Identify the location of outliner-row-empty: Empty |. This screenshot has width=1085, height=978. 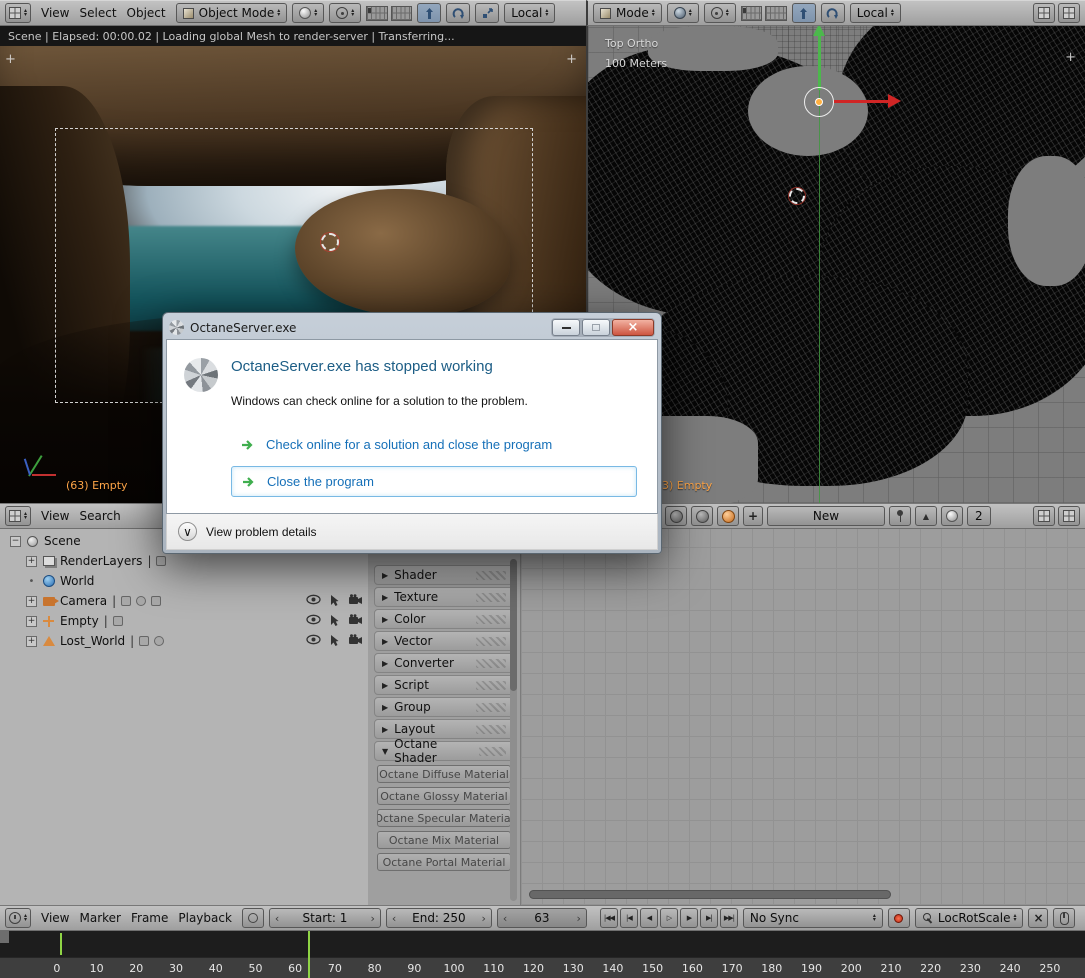
(184, 621).